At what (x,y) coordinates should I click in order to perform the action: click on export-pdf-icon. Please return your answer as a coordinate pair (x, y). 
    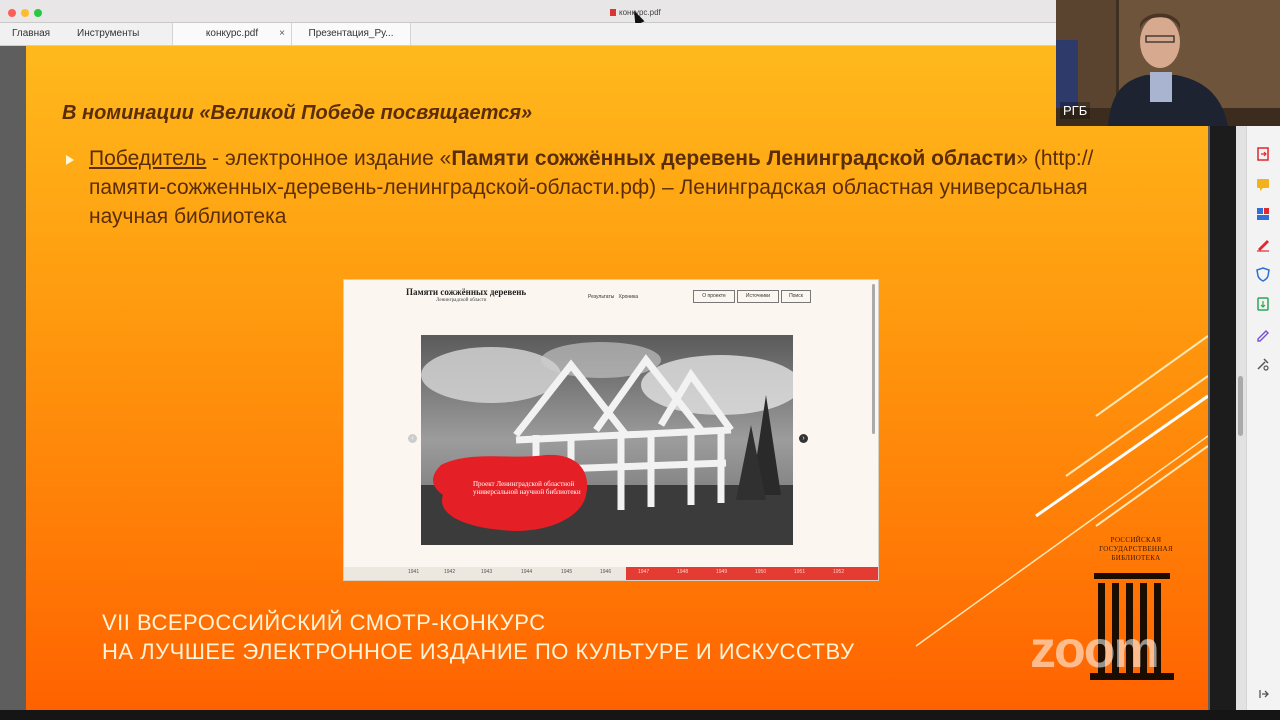
    Looking at the image, I should click on (1263, 154).